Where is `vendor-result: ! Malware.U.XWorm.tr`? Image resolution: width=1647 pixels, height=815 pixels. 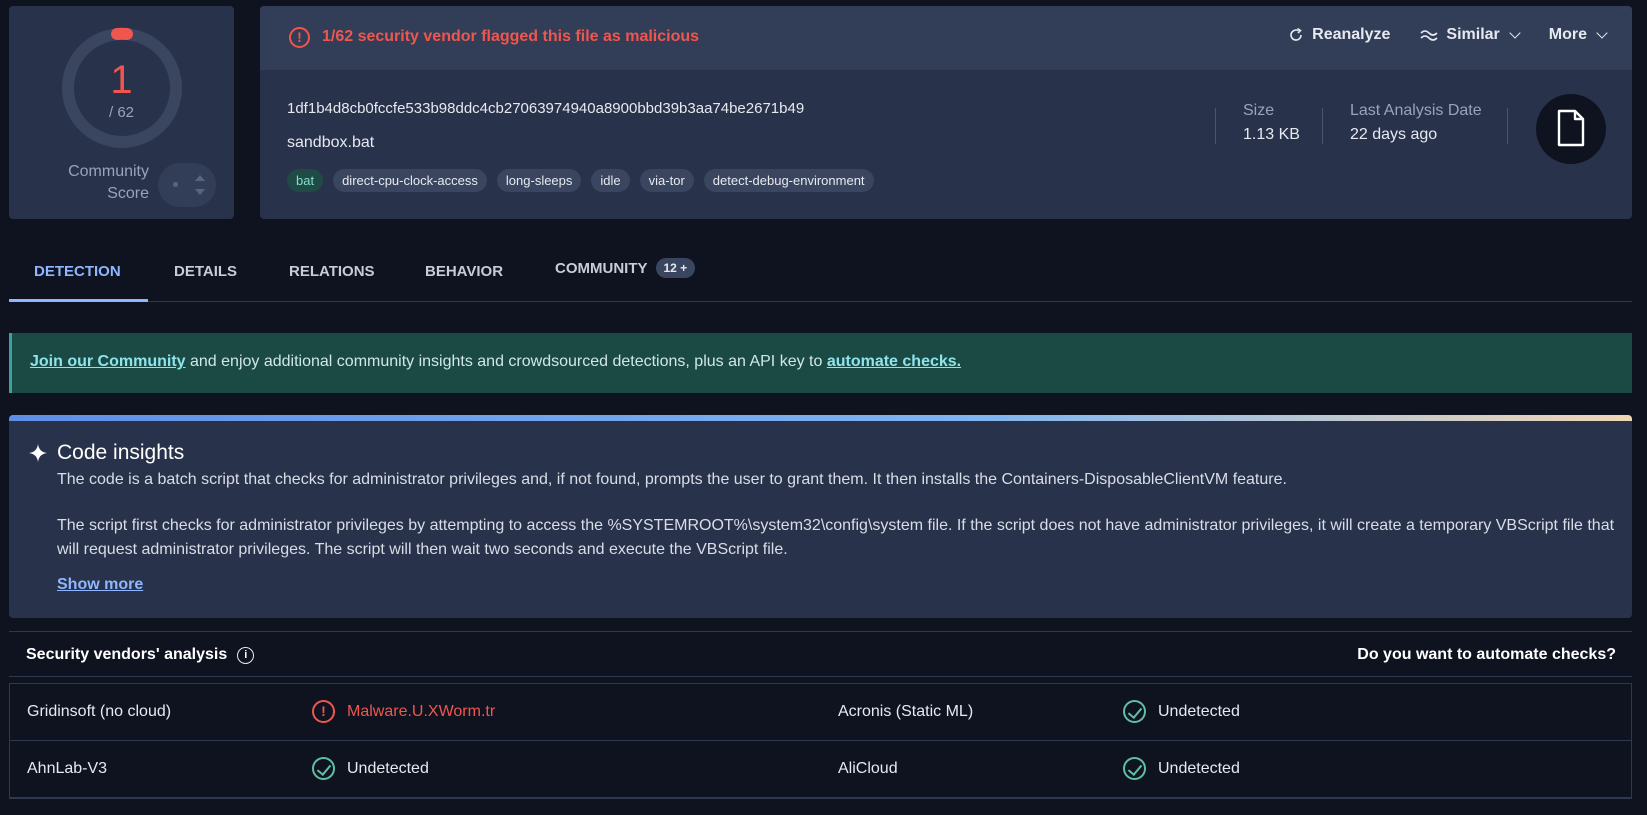
vendor-result: ! Malware.U.XWorm.tr is located at coordinates (403, 711).